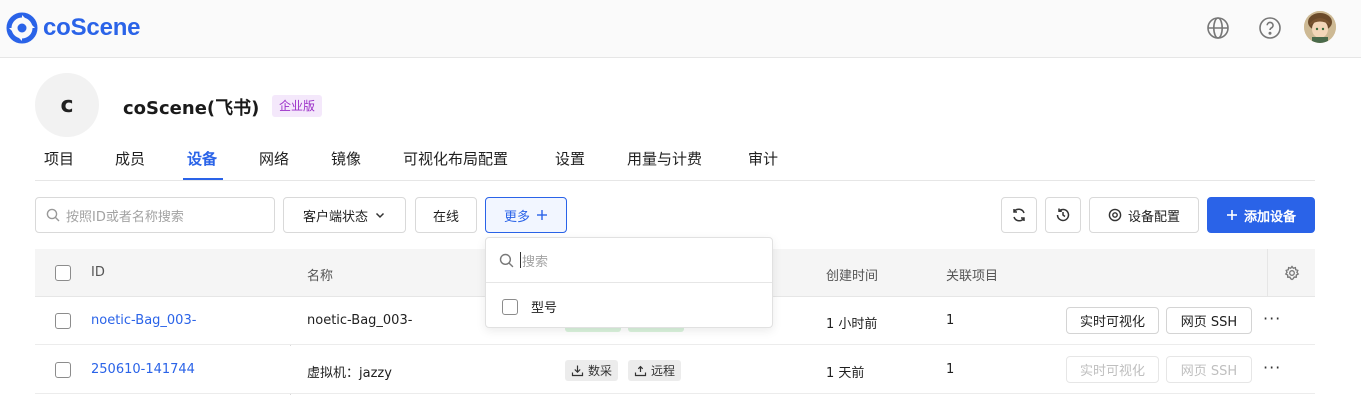 This screenshot has width=1361, height=395. What do you see at coordinates (845, 373) in the screenshot?
I see `created-time: 1 天前` at bounding box center [845, 373].